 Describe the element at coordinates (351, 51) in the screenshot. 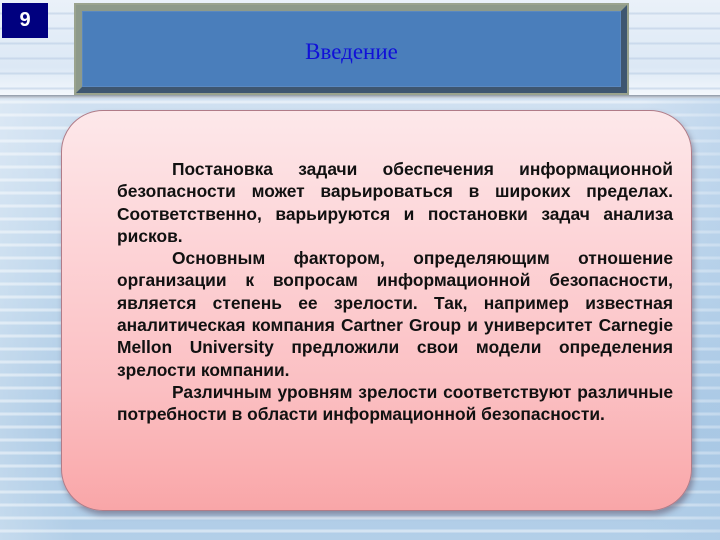

I see `slide-title: Введение` at that location.